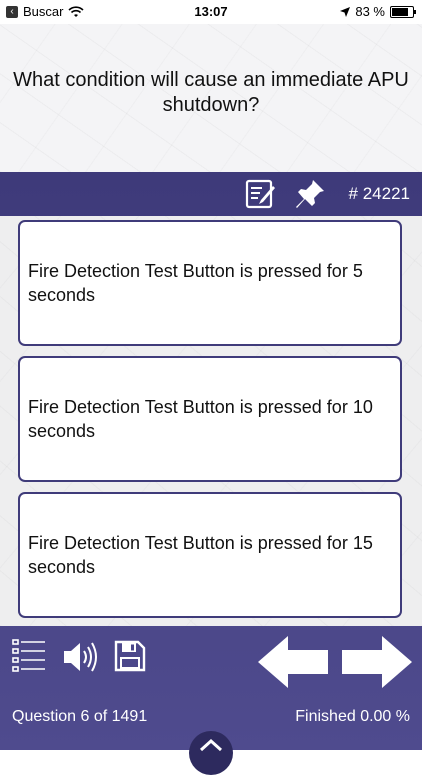 This screenshot has height=775, width=422. What do you see at coordinates (130, 656) in the screenshot?
I see `save-icon` at bounding box center [130, 656].